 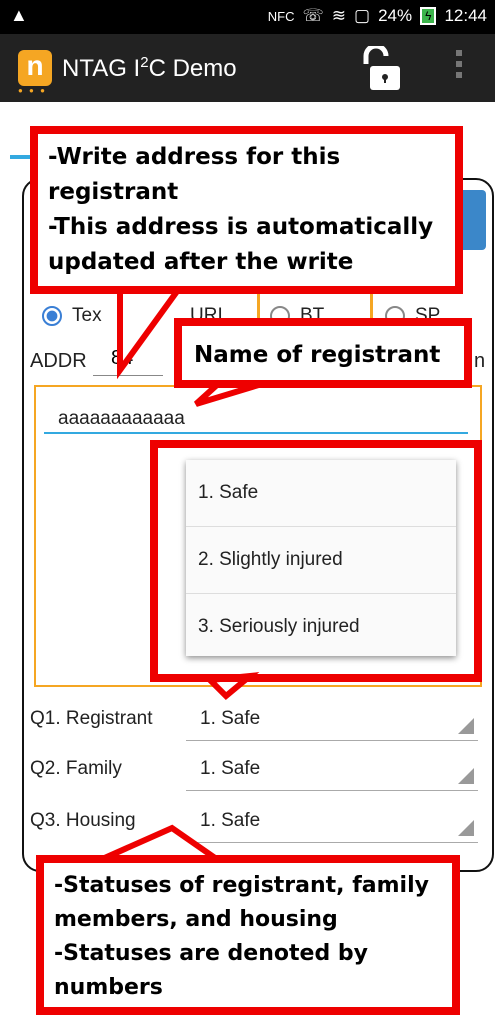 I want to click on sim-icon: ▢, so click(x=362, y=15).